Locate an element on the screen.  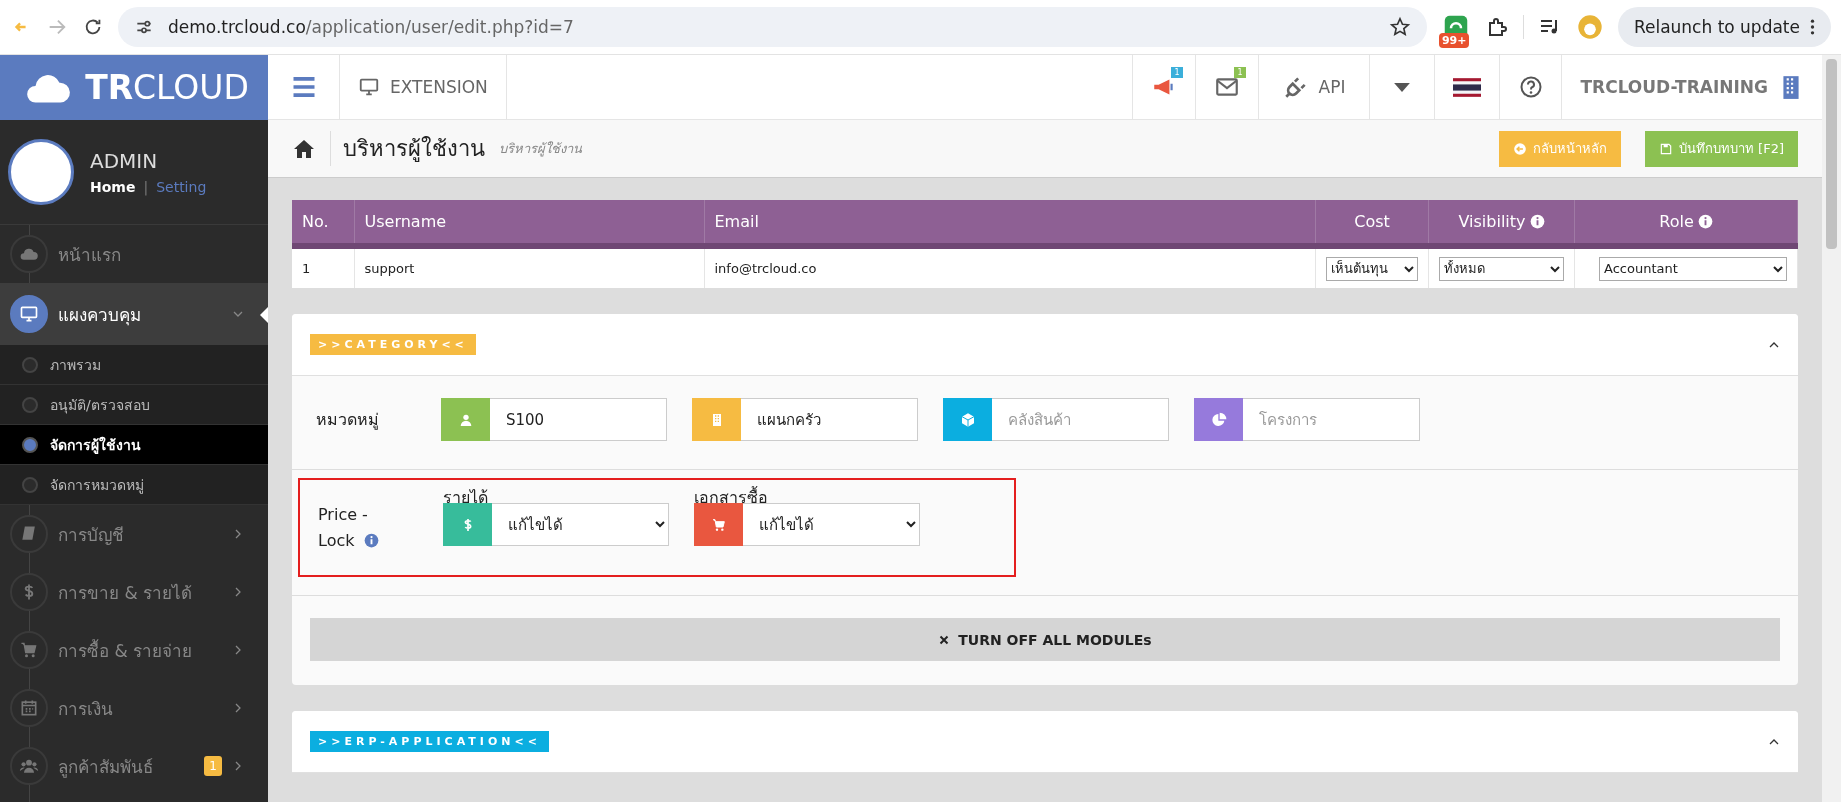
column-header: Visibility is located at coordinates (1492, 221).